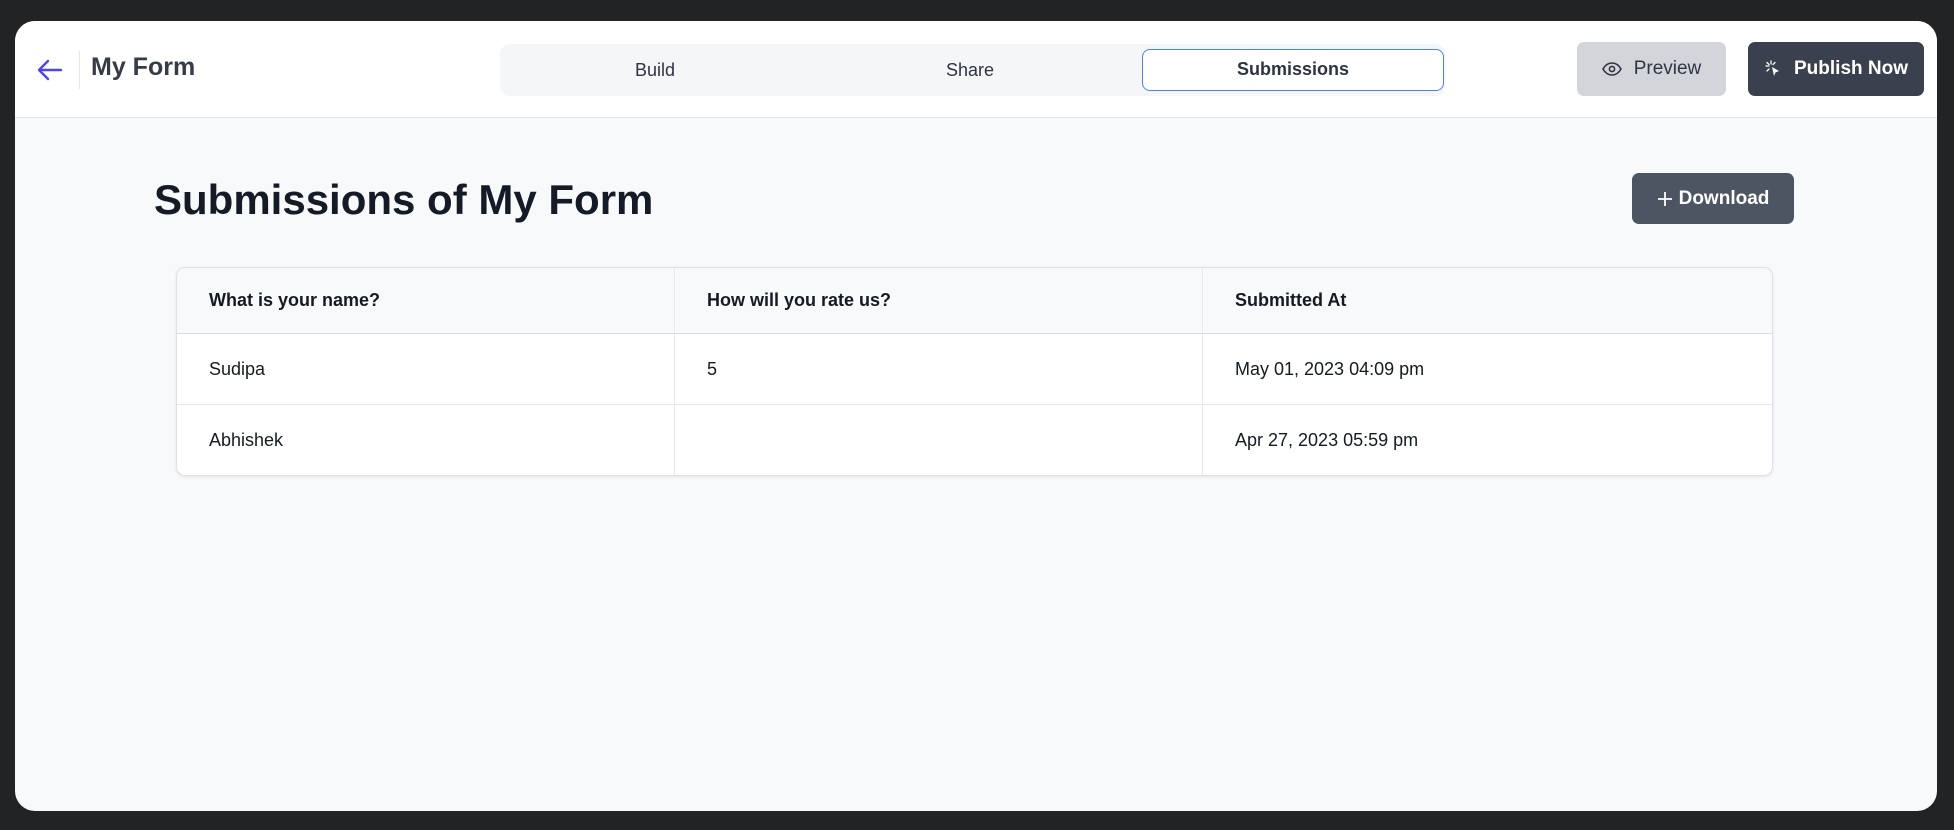  What do you see at coordinates (1293, 70) in the screenshot?
I see `tab-submissions: Submissions` at bounding box center [1293, 70].